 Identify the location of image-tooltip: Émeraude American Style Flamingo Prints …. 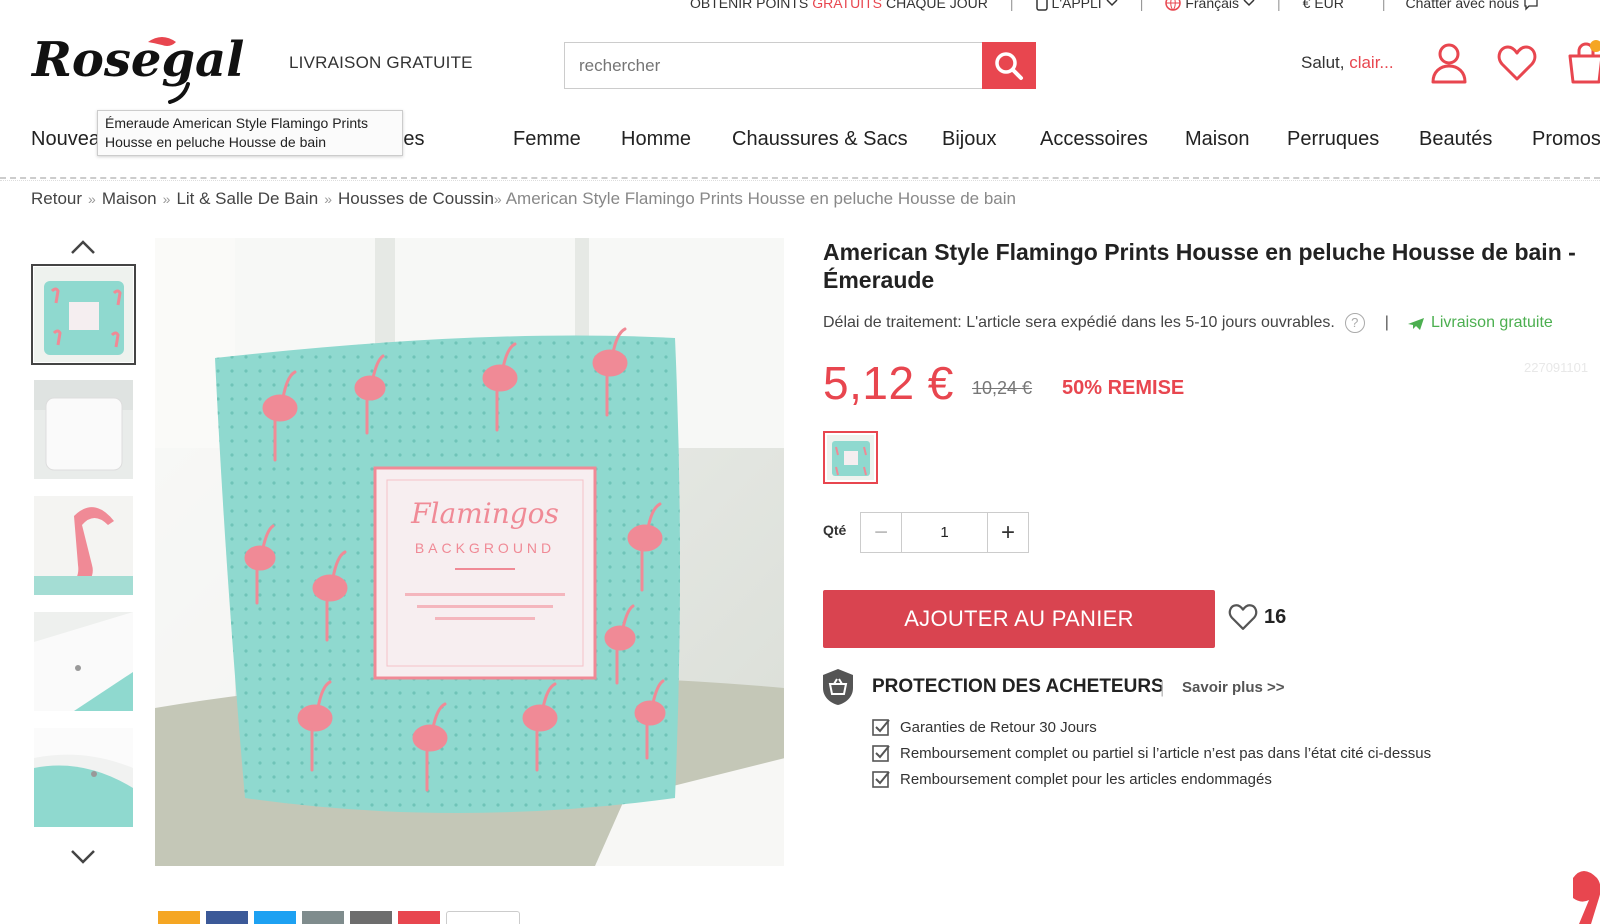
(250, 133).